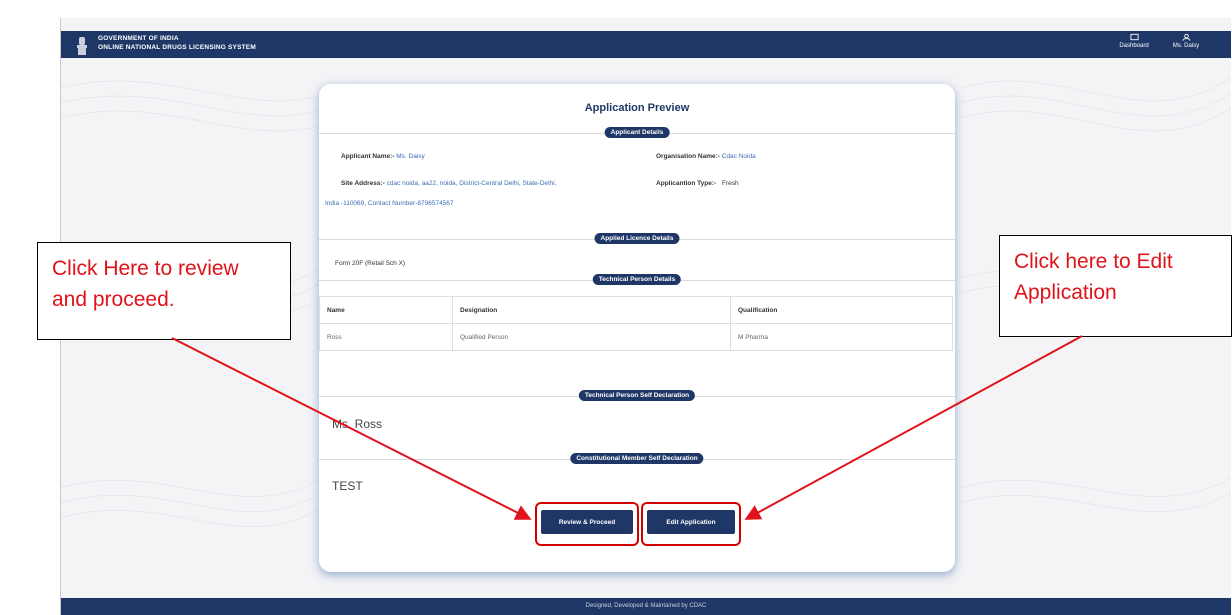 The image size is (1232, 615). What do you see at coordinates (730, 183) in the screenshot?
I see `application-type-value: Fresh` at bounding box center [730, 183].